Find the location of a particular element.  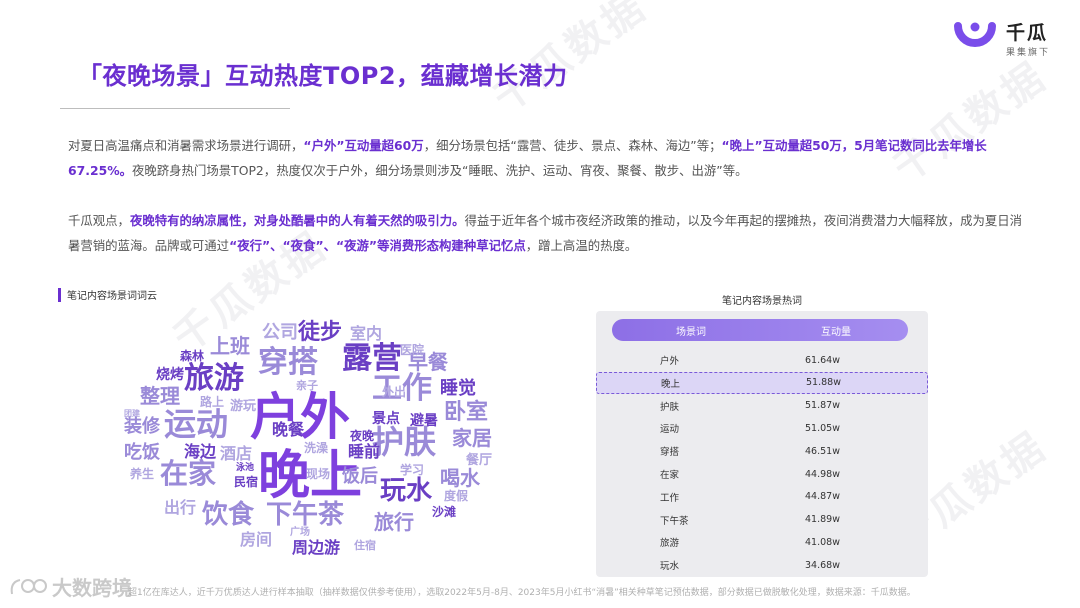

wordcloud-word: 卧室 is located at coordinates (466, 412).